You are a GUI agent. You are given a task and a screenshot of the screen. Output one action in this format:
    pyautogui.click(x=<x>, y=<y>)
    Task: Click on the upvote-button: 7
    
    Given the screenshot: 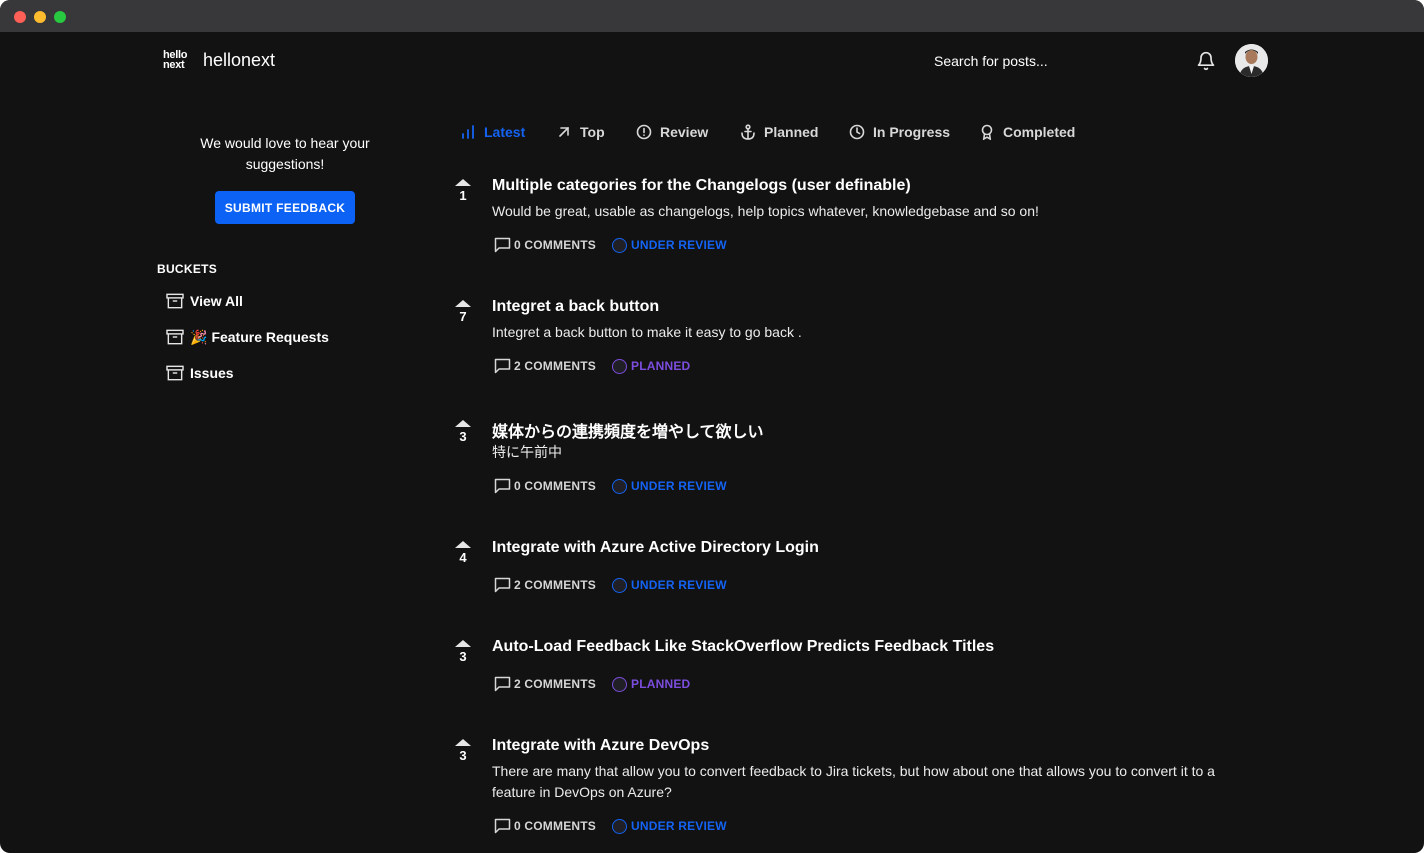 What is the action you would take?
    pyautogui.click(x=463, y=312)
    